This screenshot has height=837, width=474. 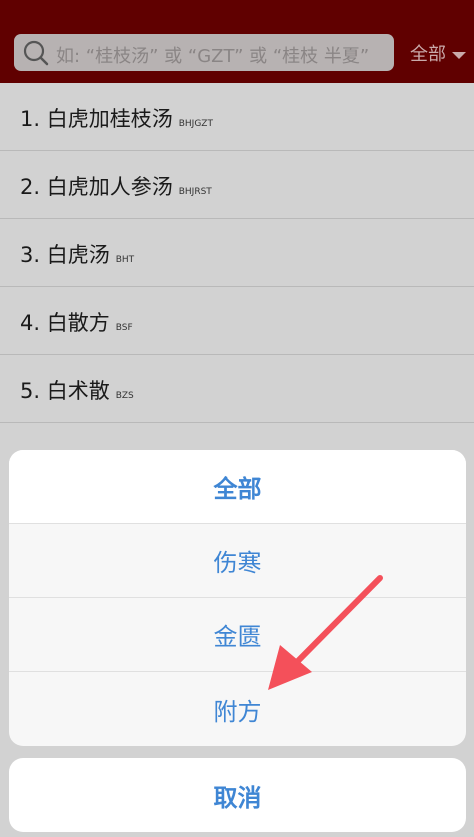 What do you see at coordinates (237, 635) in the screenshot?
I see `option-jingui: 金匮` at bounding box center [237, 635].